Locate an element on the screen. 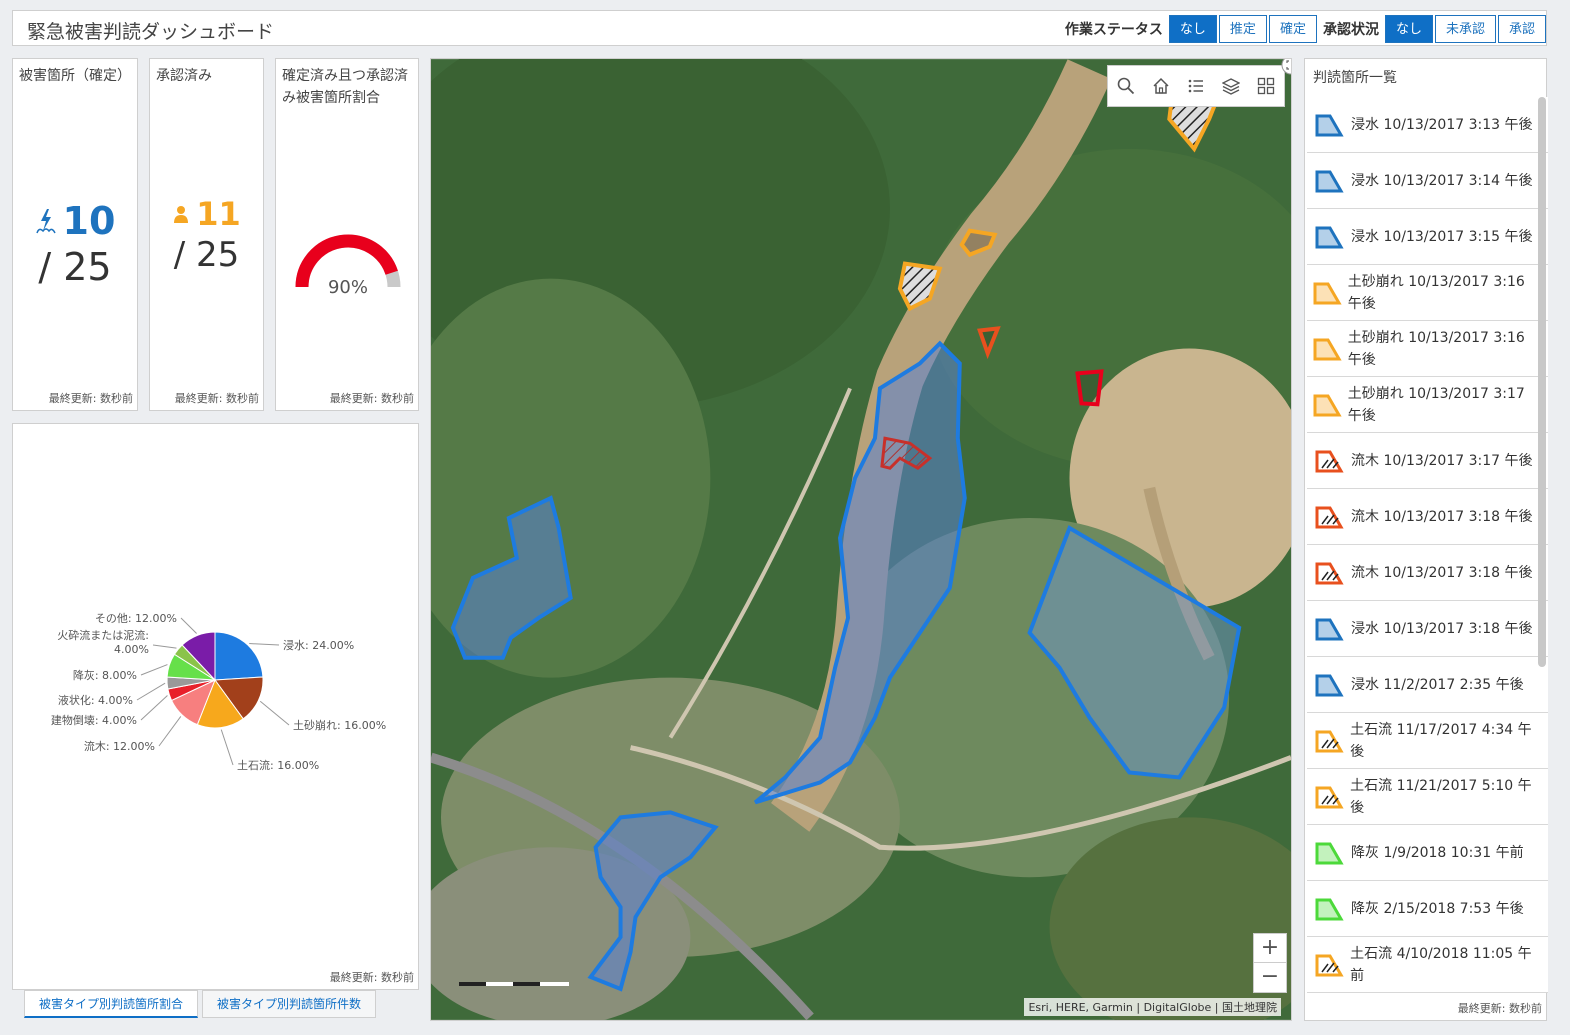 This screenshot has height=1035, width=1570. list-title: 判読箇所一覧 is located at coordinates (1355, 78).